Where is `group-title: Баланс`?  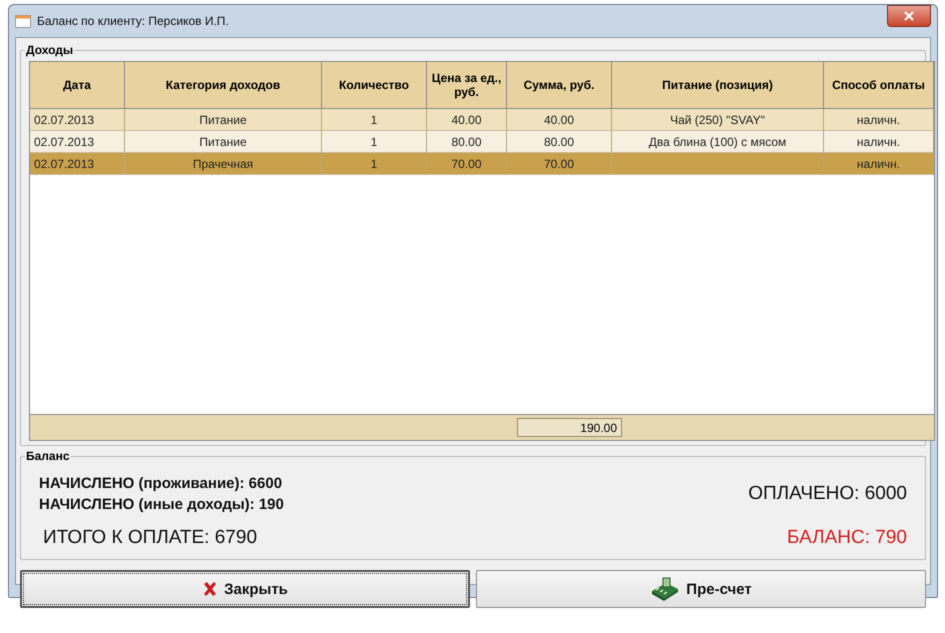
group-title: Баланс is located at coordinates (48, 456).